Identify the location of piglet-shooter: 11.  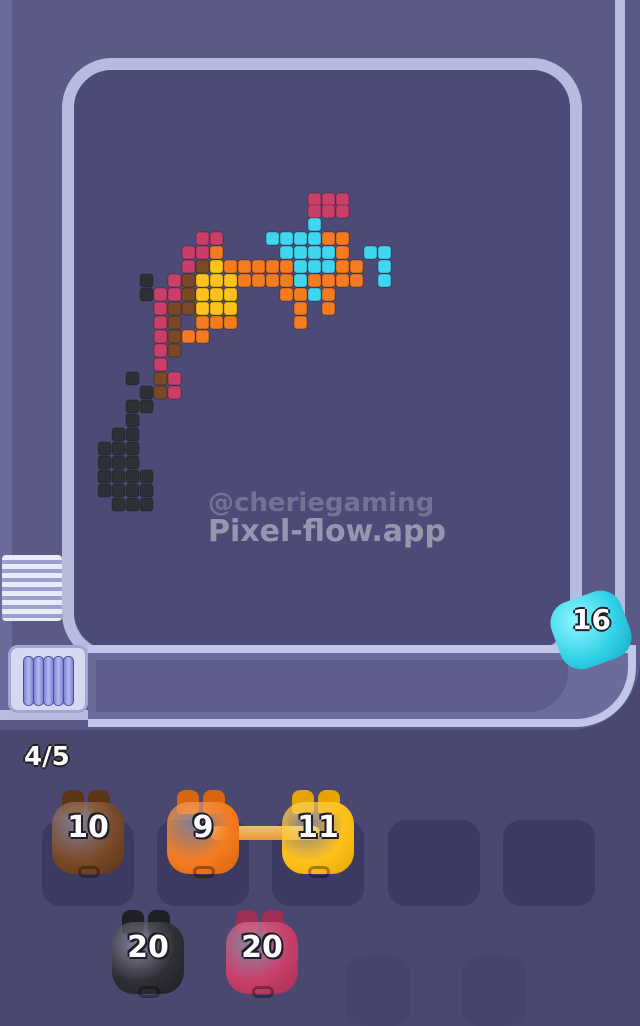
(318, 833).